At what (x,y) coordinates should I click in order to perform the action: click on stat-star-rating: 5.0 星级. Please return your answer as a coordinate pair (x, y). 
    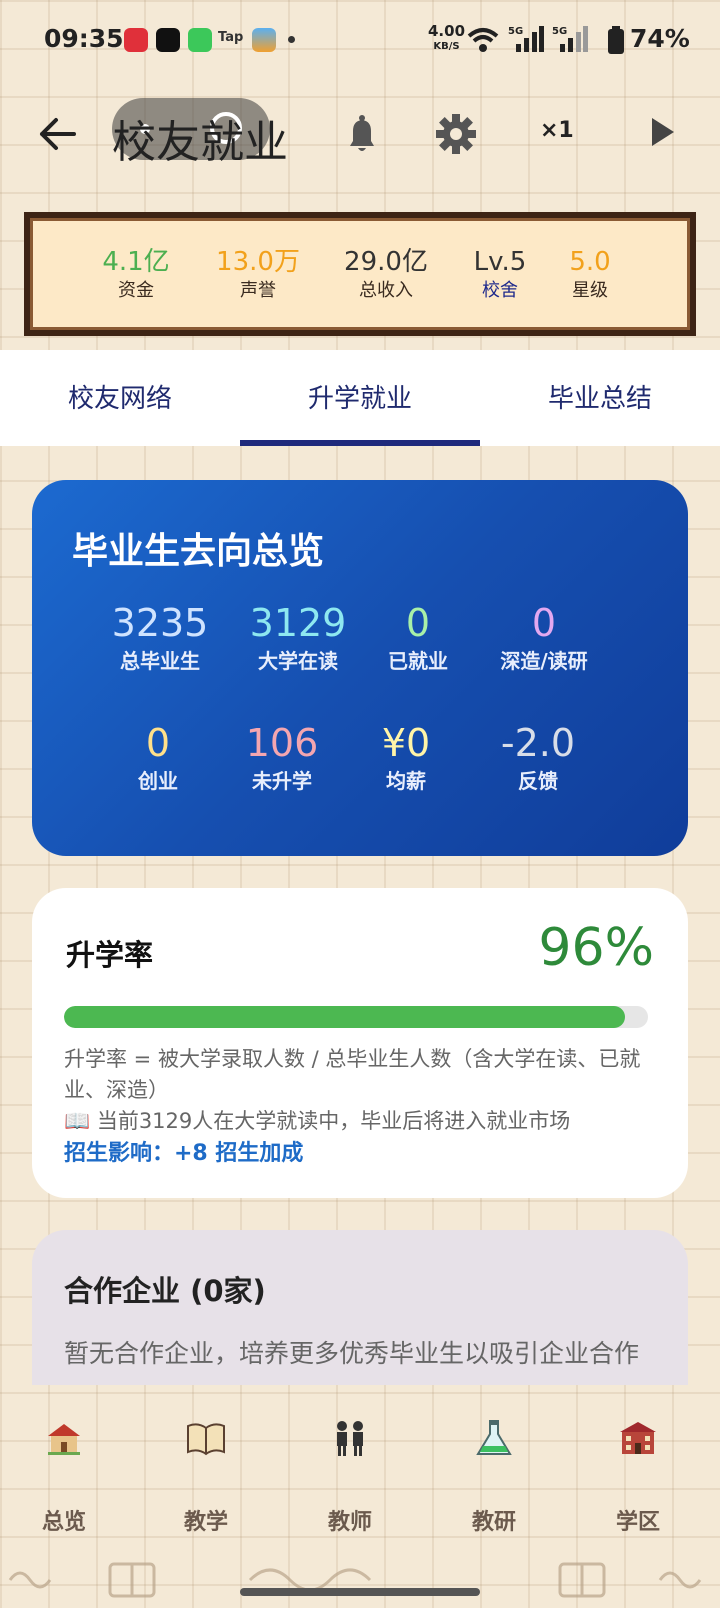
    Looking at the image, I should click on (590, 275).